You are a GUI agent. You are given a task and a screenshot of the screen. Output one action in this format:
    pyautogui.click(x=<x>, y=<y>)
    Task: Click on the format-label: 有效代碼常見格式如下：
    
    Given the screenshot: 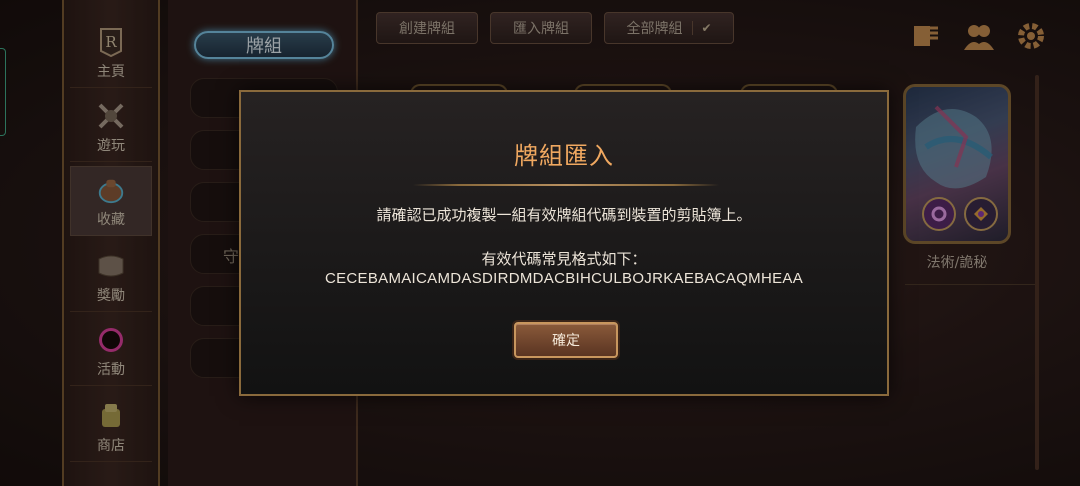 What is the action you would take?
    pyautogui.click(x=564, y=259)
    